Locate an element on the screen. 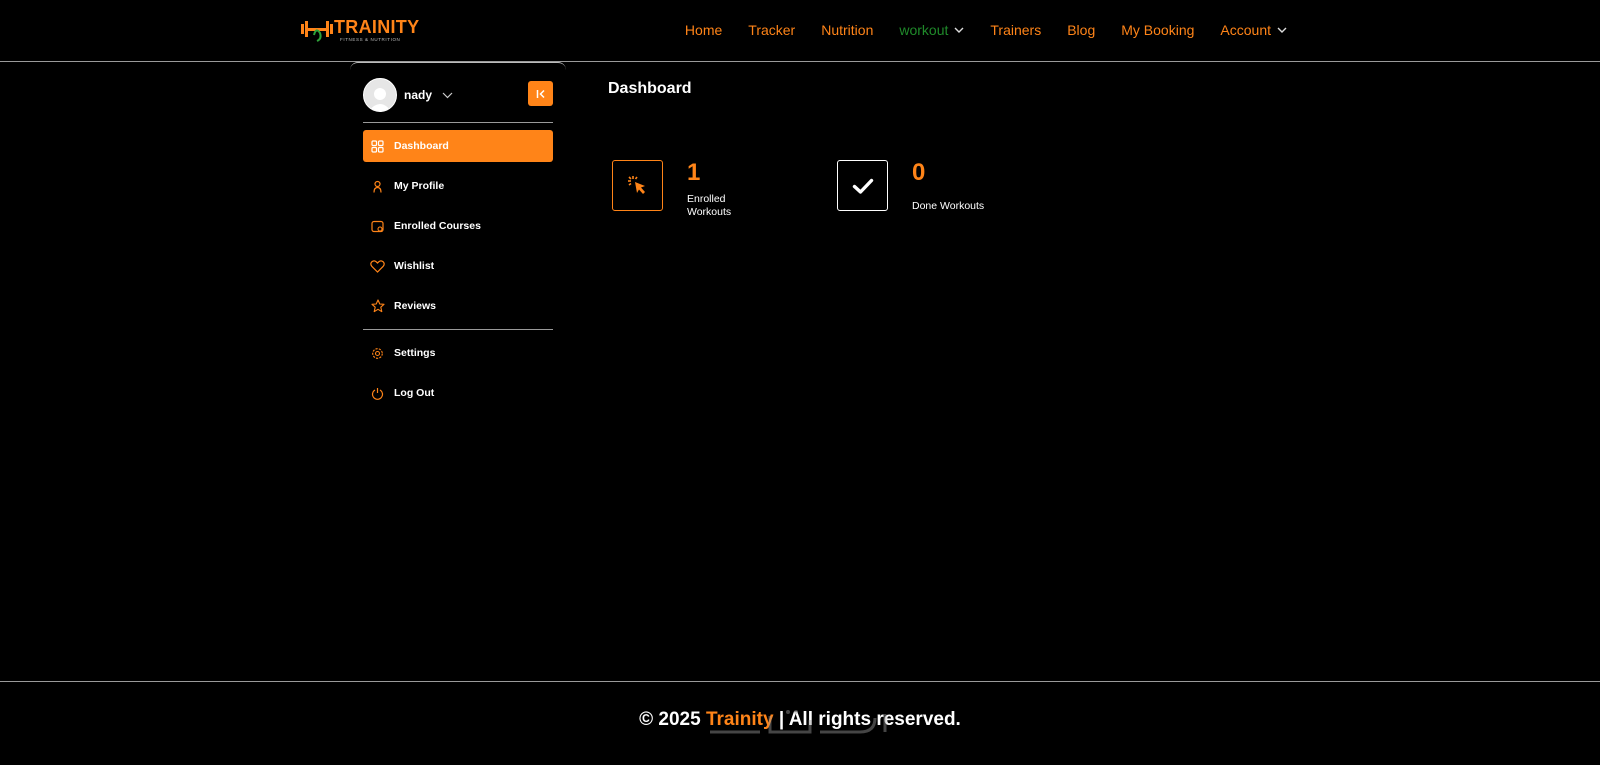 The width and height of the screenshot is (1600, 765). sidebar-item-wishlist: Wishlist is located at coordinates (458, 266).